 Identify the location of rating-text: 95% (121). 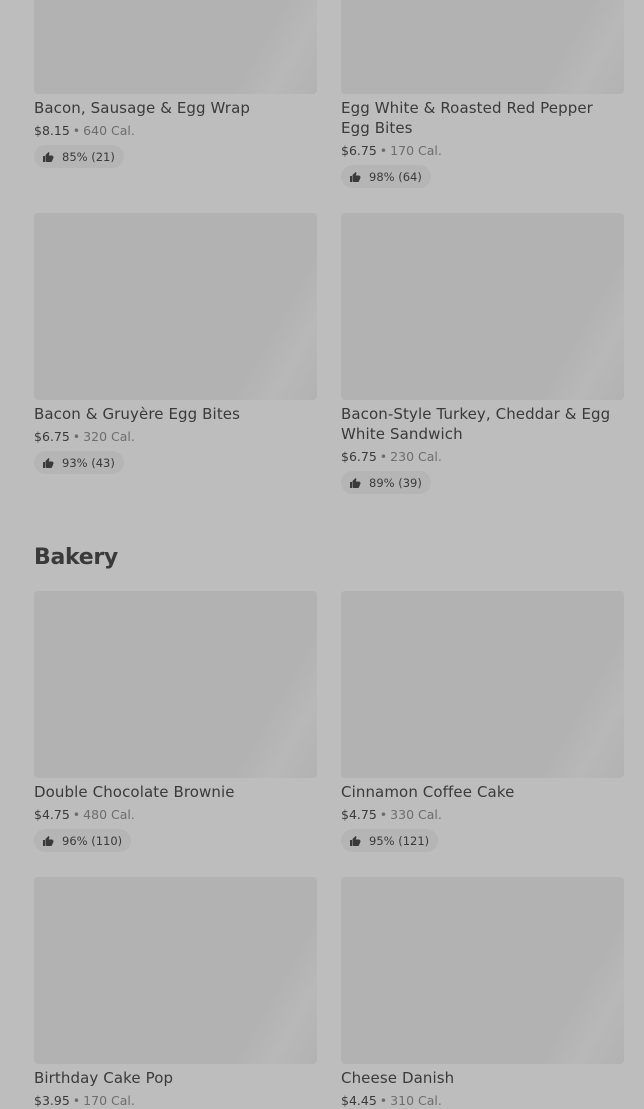
(399, 840).